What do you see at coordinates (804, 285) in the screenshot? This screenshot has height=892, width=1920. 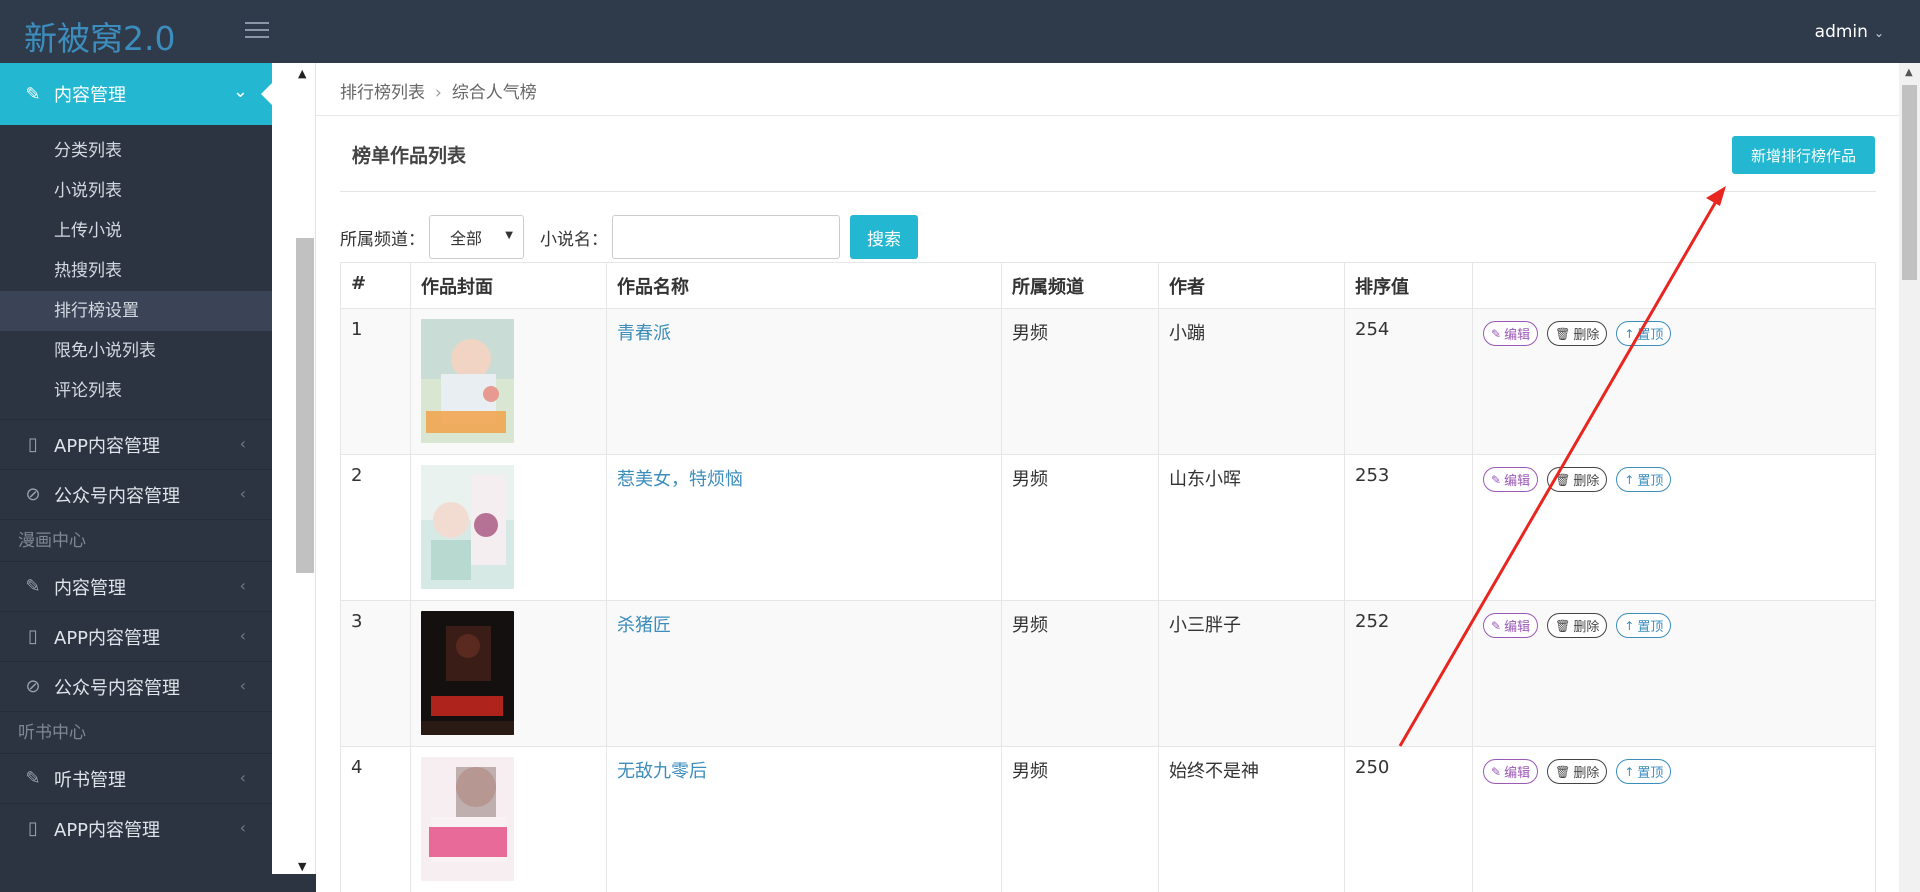 I see `column-header: 作品名称` at bounding box center [804, 285].